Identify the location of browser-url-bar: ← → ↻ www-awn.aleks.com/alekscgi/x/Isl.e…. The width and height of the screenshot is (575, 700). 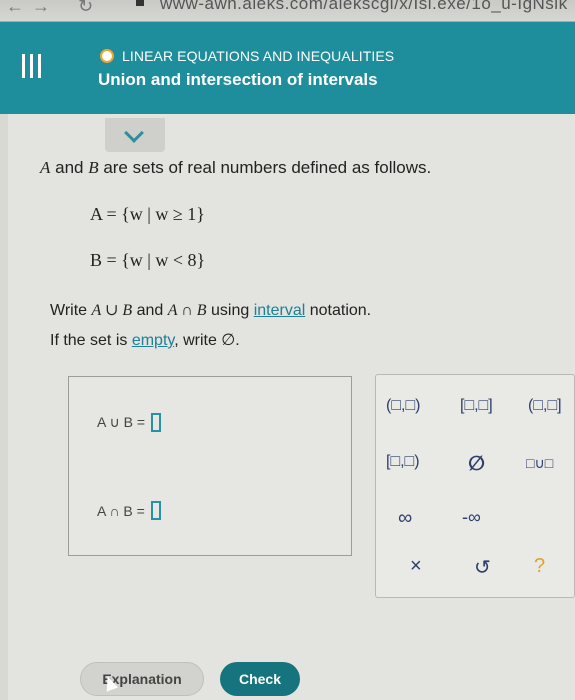
(287, 11).